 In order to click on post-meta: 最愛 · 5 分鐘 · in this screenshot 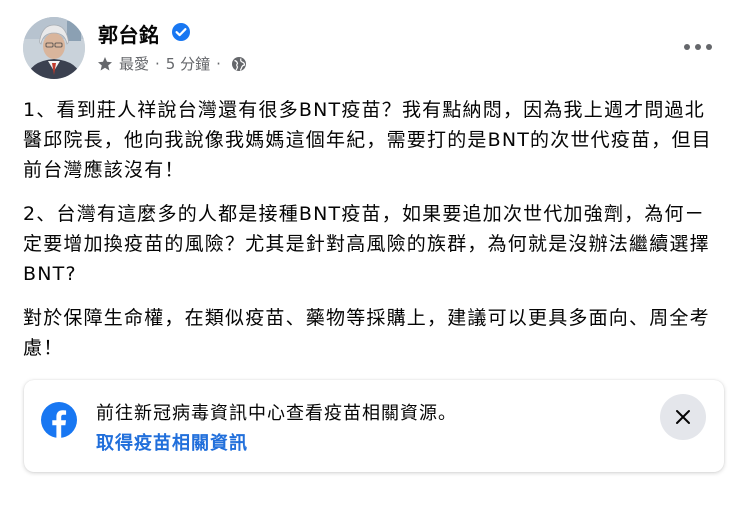, I will do `click(172, 63)`.